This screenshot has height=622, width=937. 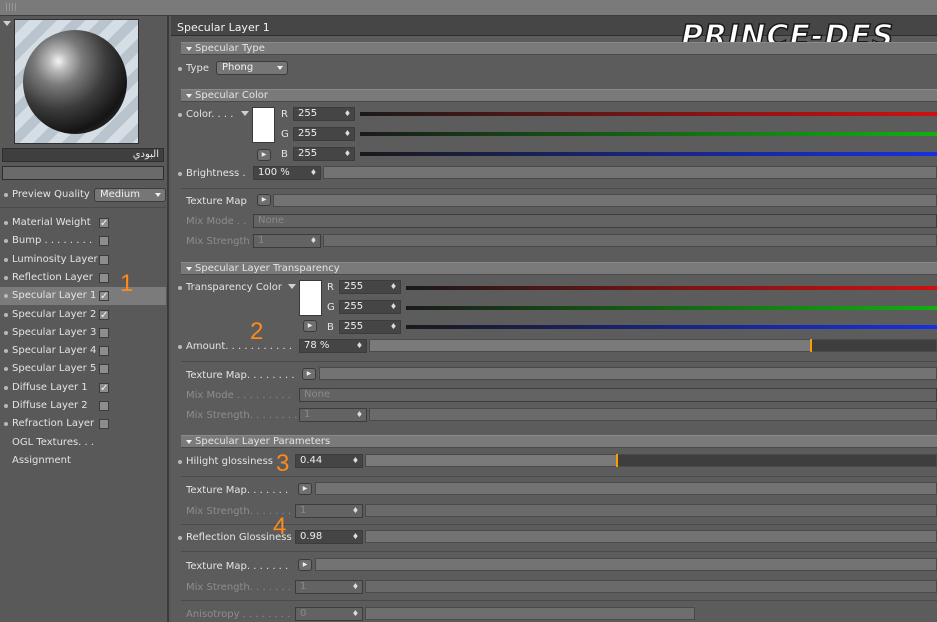 I want to click on material-preview, so click(x=76, y=81).